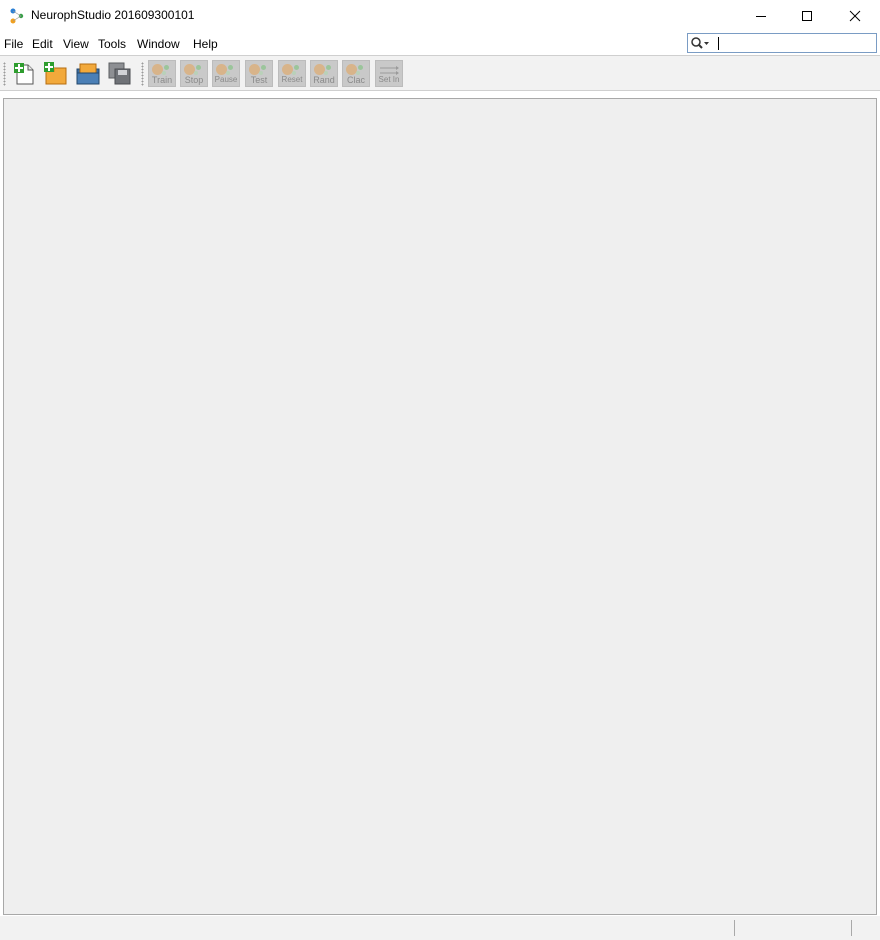 This screenshot has height=940, width=880. I want to click on maximize-icon, so click(807, 15).